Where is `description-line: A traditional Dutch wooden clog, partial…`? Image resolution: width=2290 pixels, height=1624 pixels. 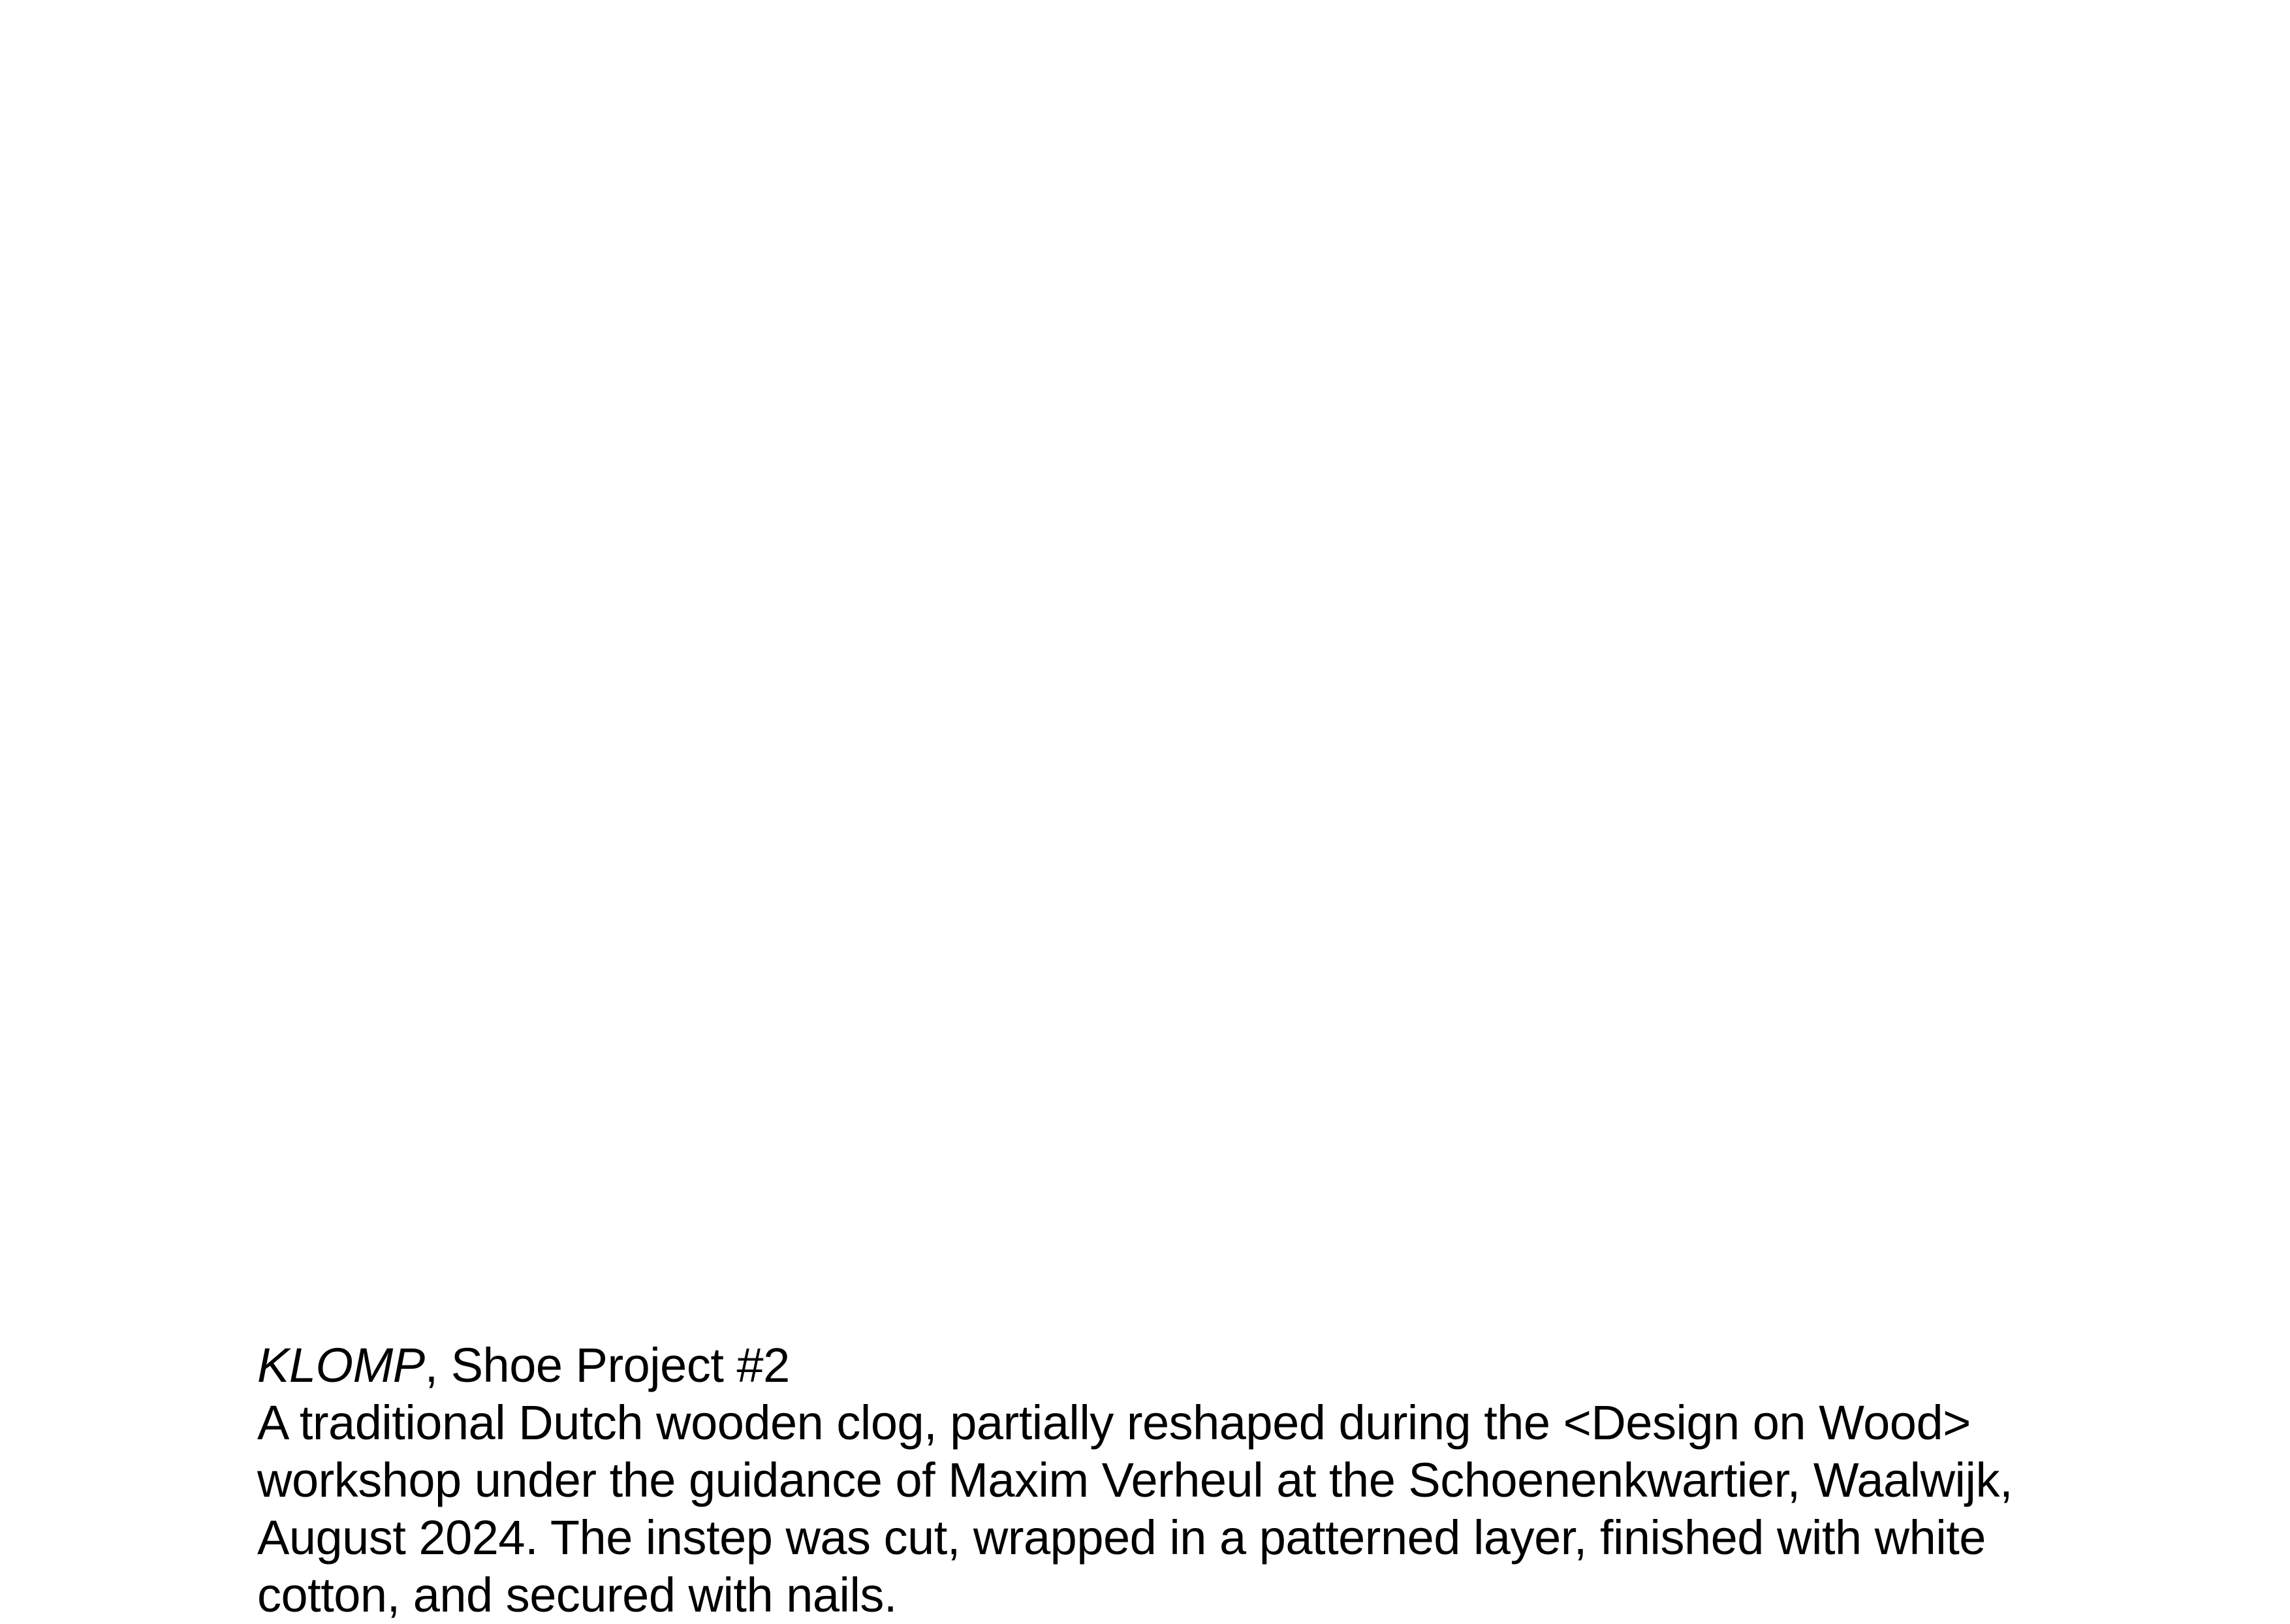
description-line: A traditional Dutch wooden clog, partial… is located at coordinates (1114, 1423).